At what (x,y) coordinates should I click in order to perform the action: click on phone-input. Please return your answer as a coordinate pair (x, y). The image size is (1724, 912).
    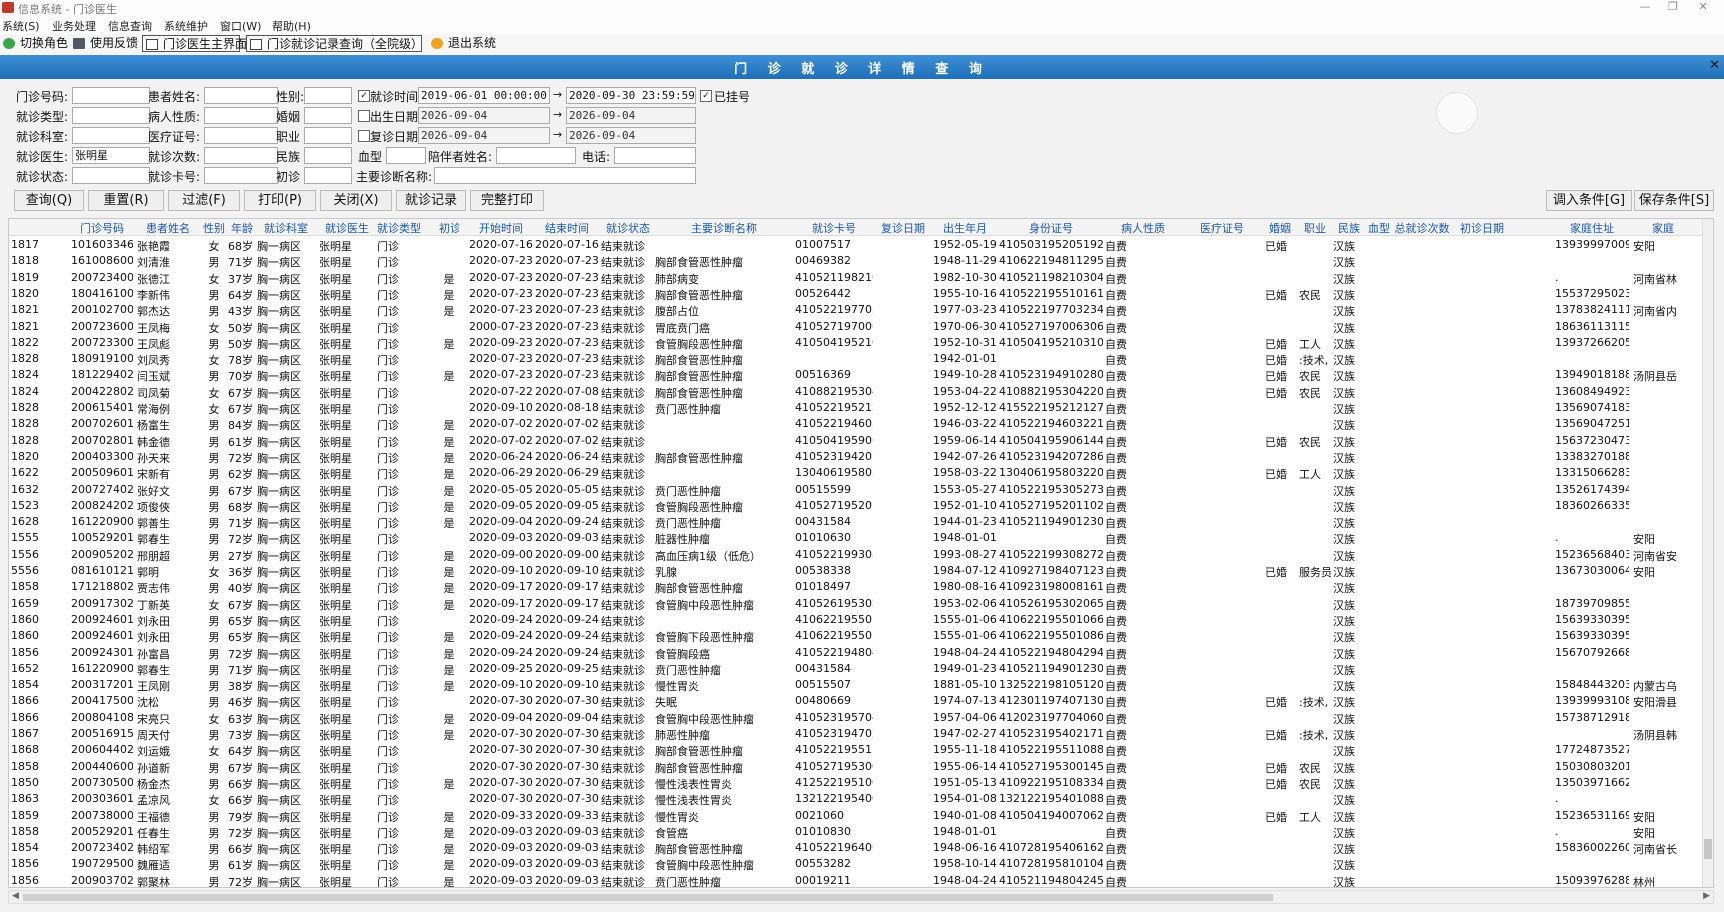
    Looking at the image, I should click on (655, 155).